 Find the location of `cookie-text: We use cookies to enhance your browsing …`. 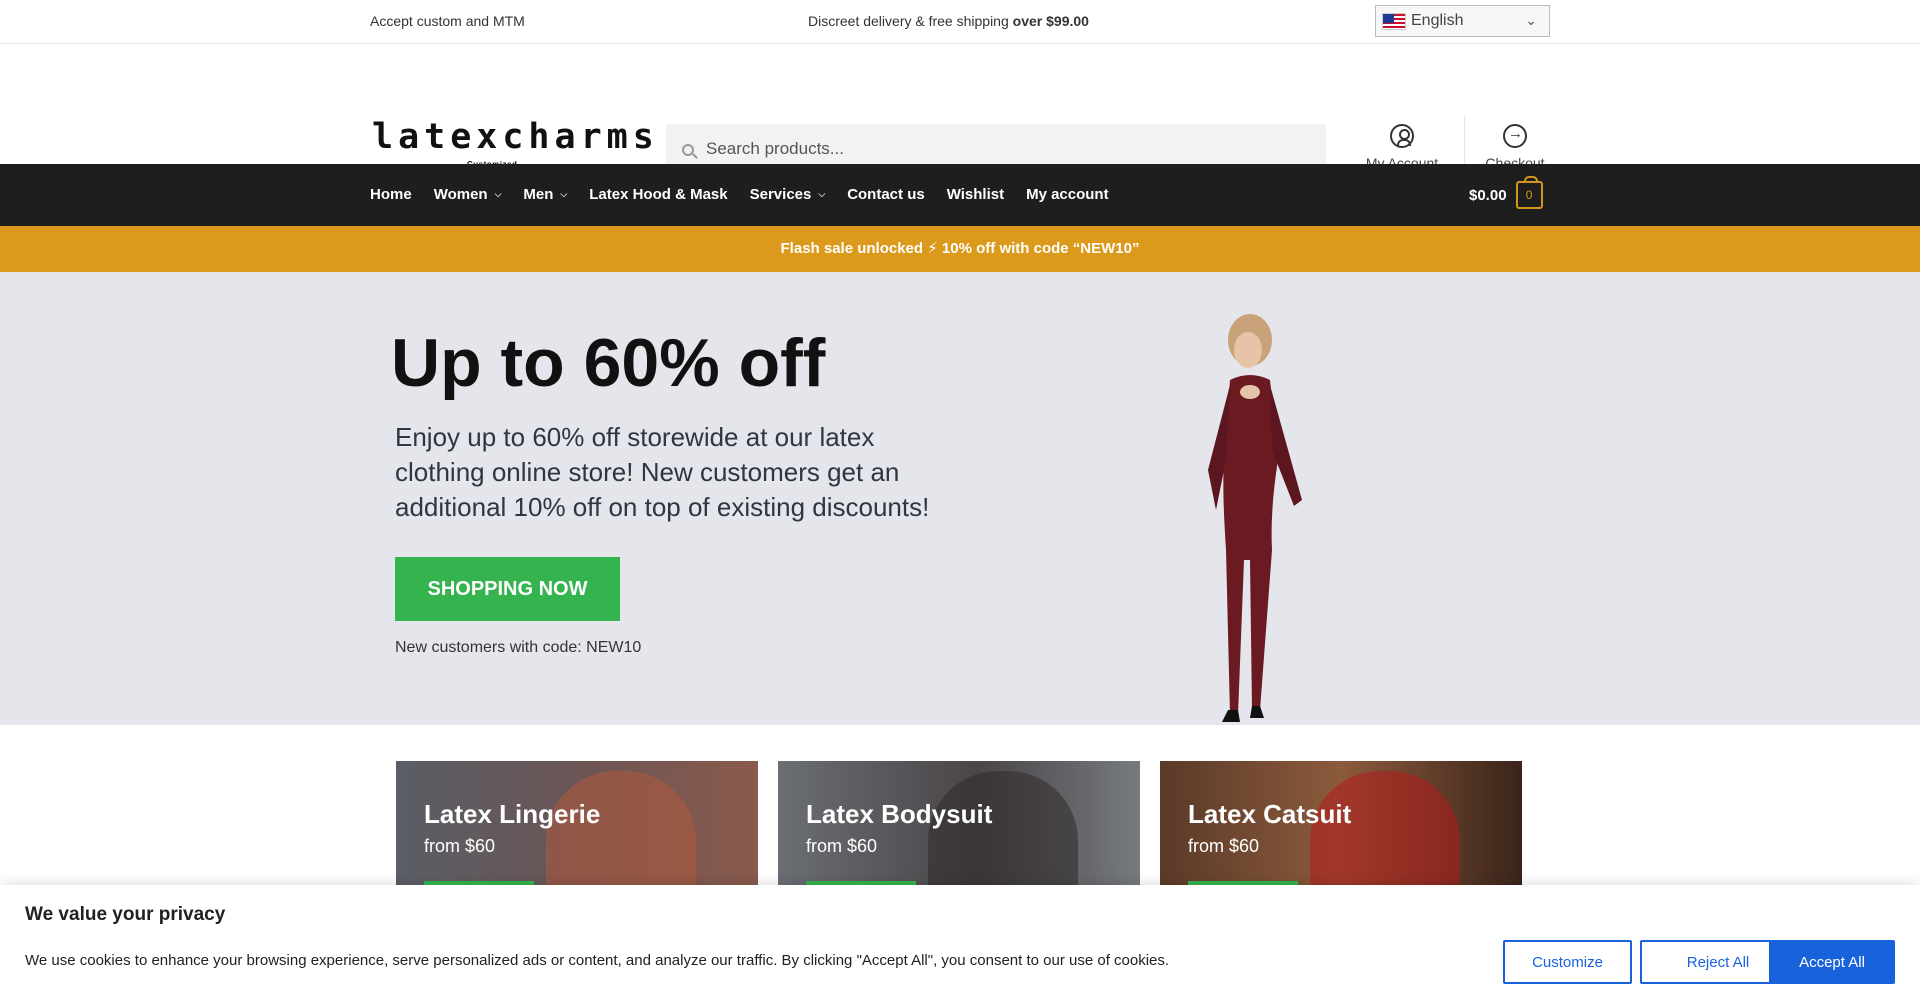

cookie-text: We use cookies to enhance your browsing … is located at coordinates (597, 960).